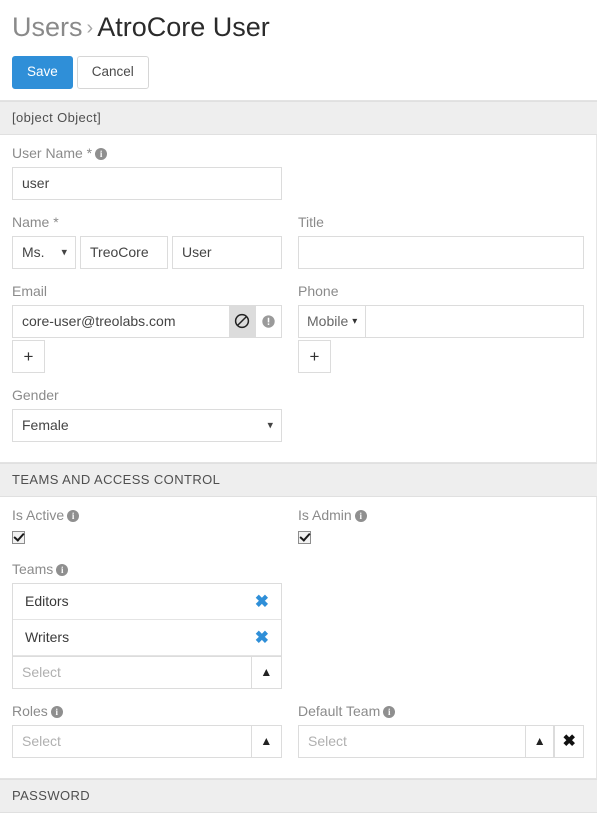 This screenshot has height=817, width=597. I want to click on salutation-select: Ms., so click(44, 252).